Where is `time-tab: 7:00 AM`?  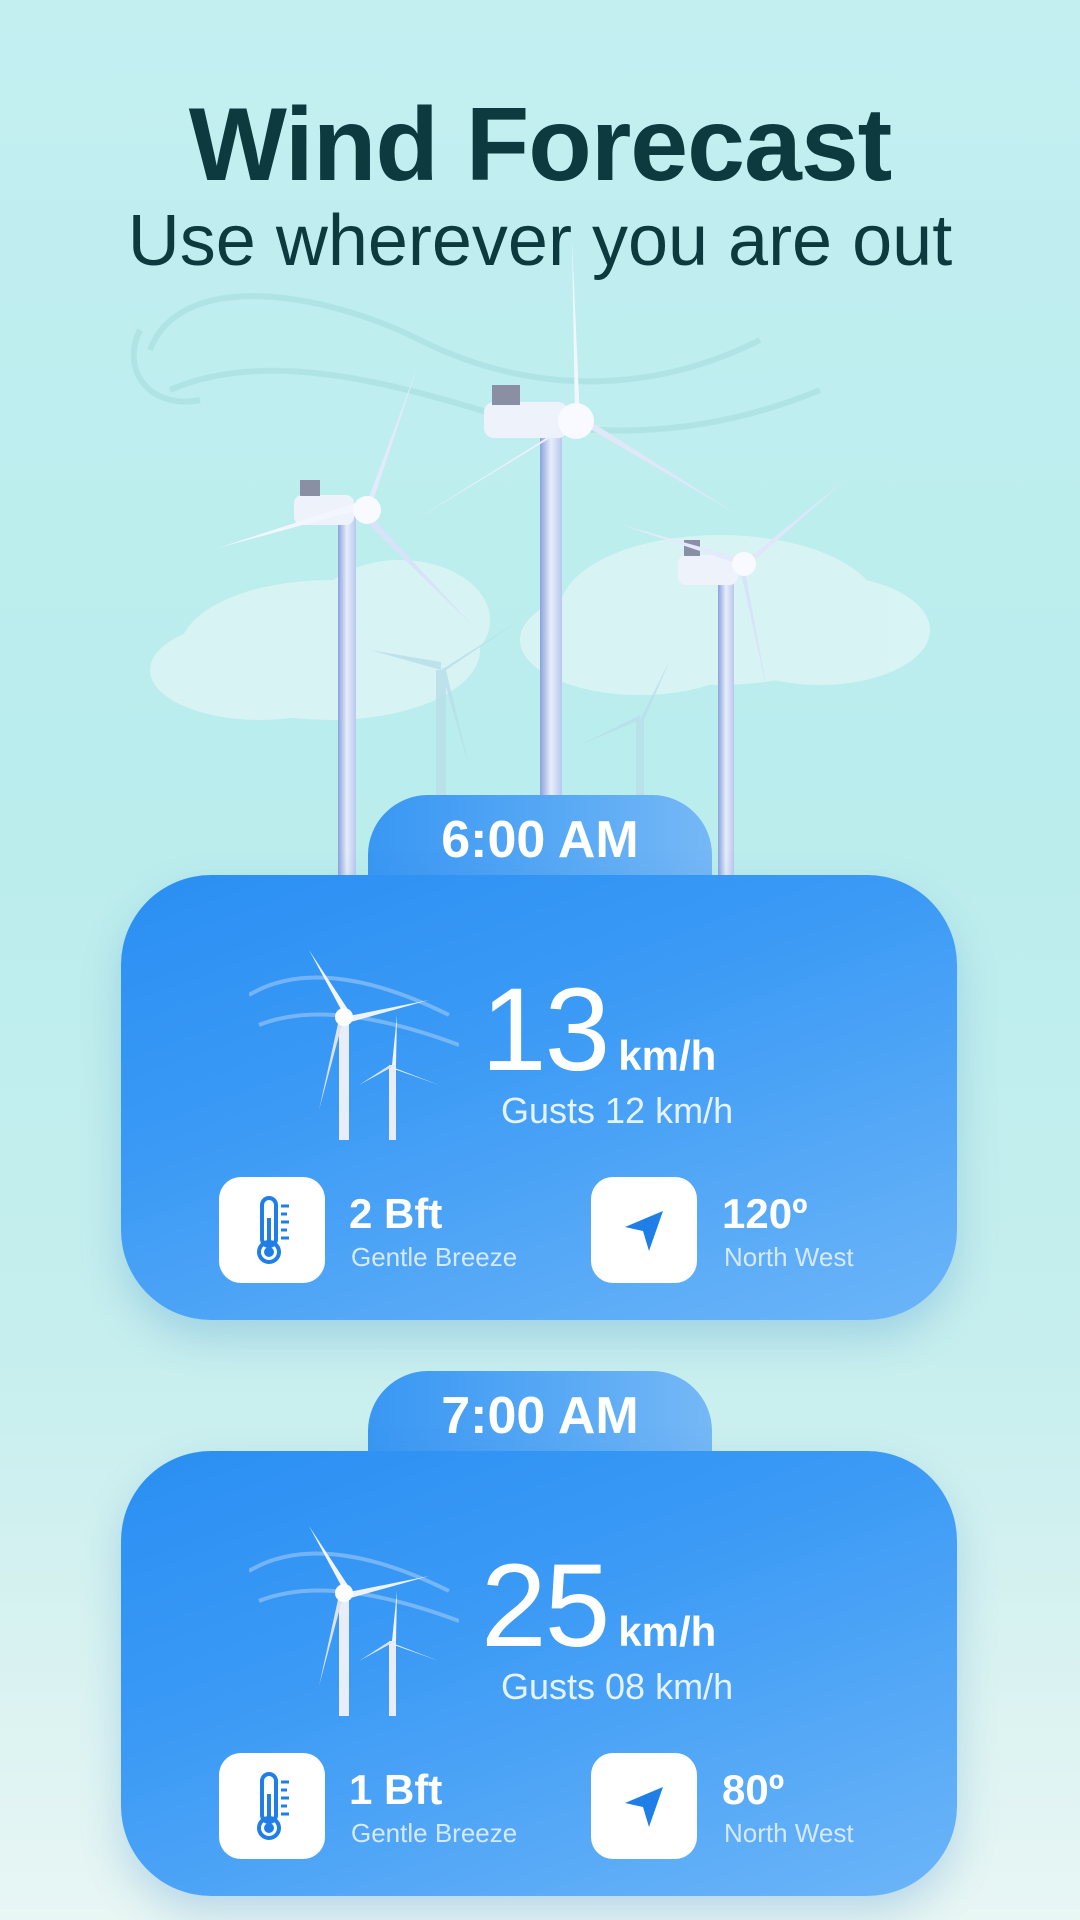 time-tab: 7:00 AM is located at coordinates (540, 1415).